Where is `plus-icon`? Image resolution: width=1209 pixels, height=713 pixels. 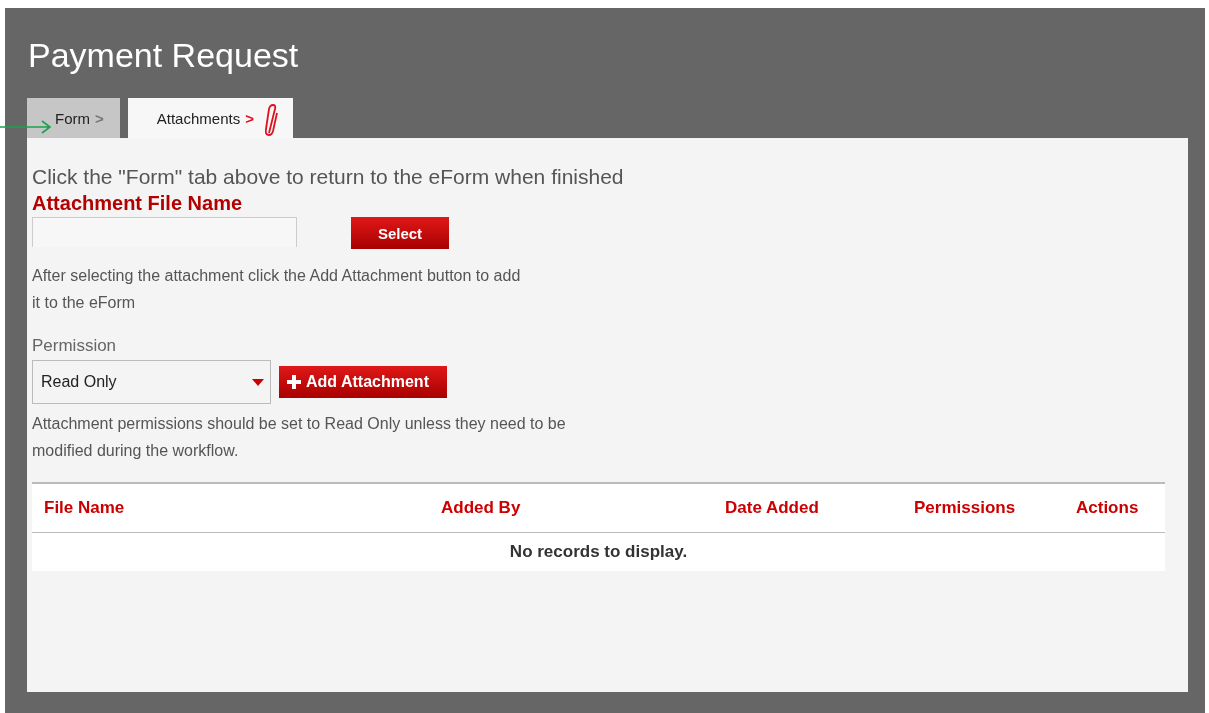 plus-icon is located at coordinates (294, 382).